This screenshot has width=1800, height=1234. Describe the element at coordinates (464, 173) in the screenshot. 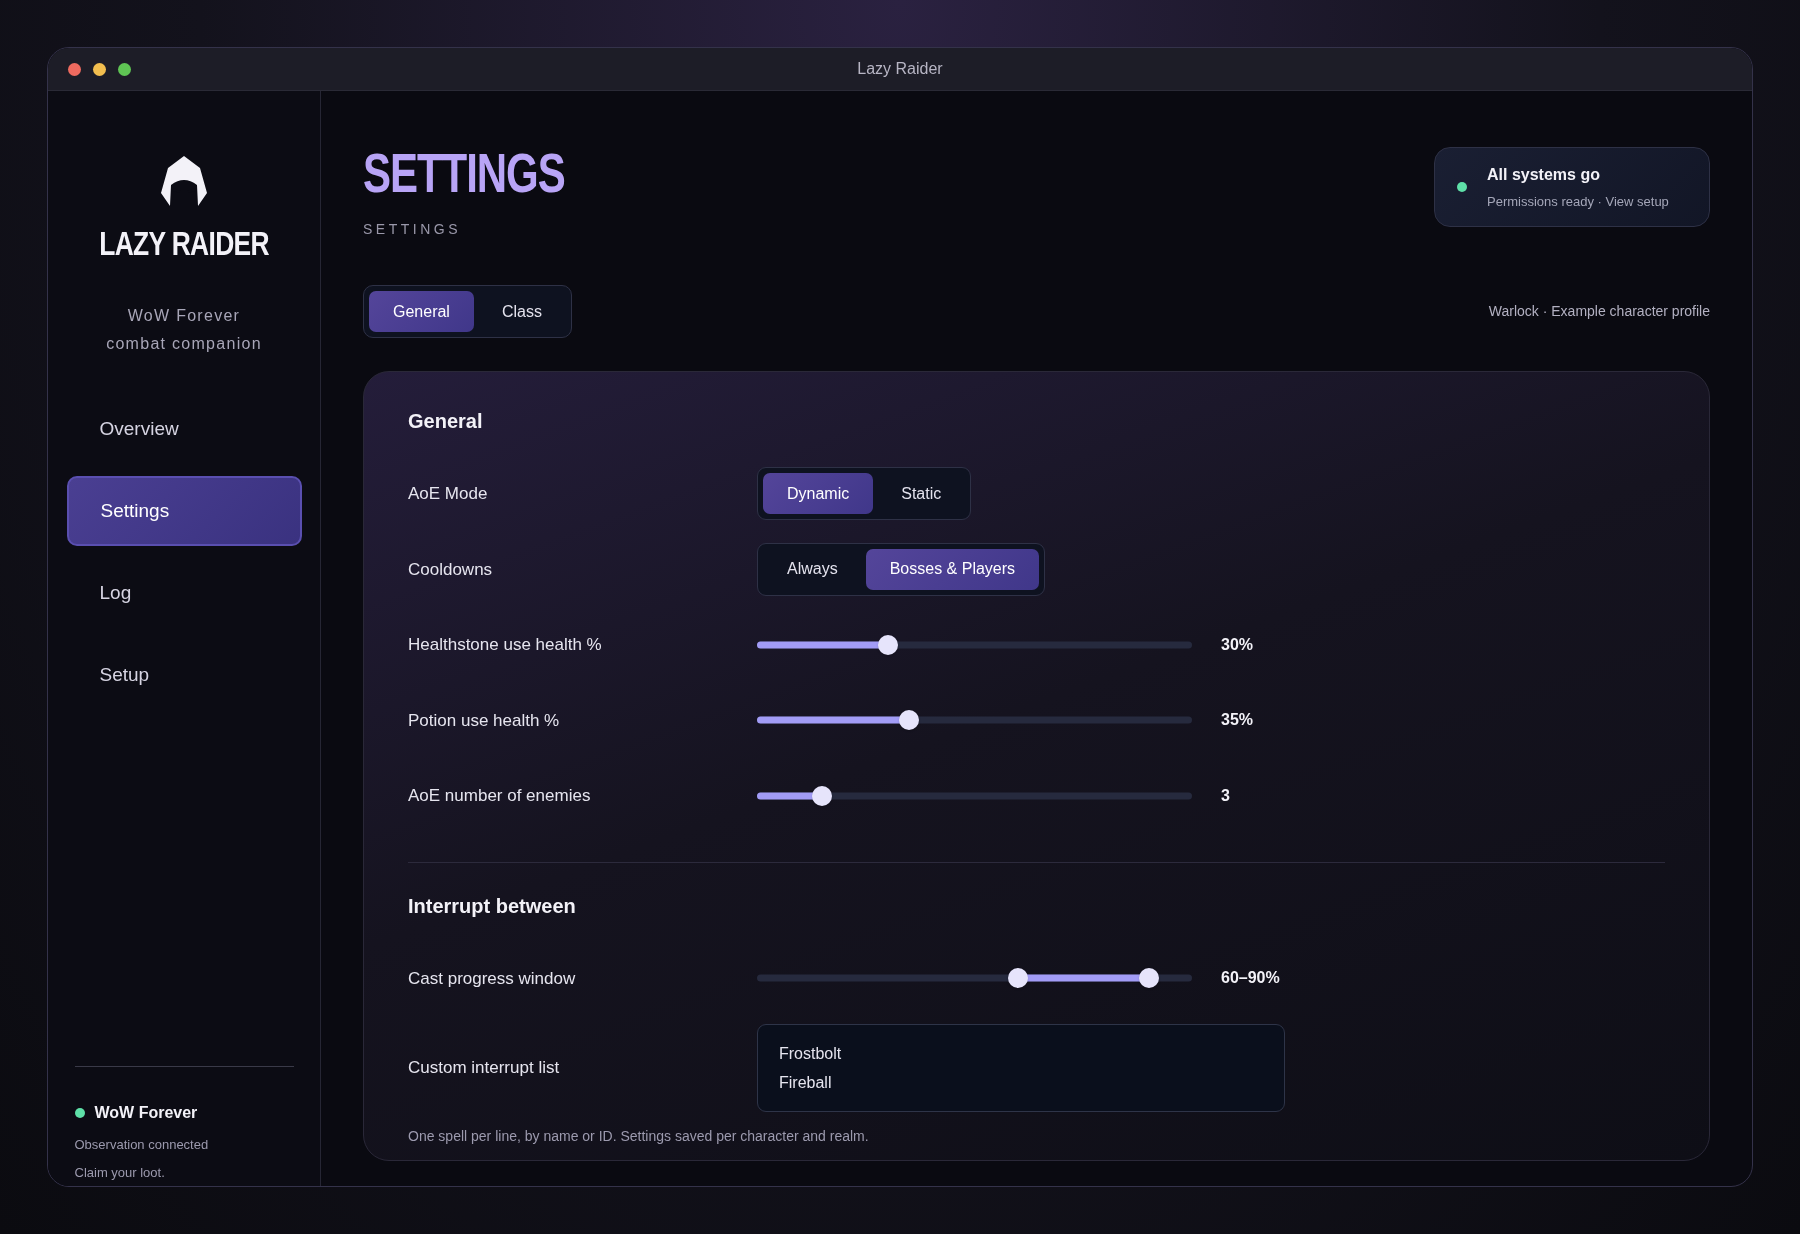

I see `page-title: SETTINGS` at that location.